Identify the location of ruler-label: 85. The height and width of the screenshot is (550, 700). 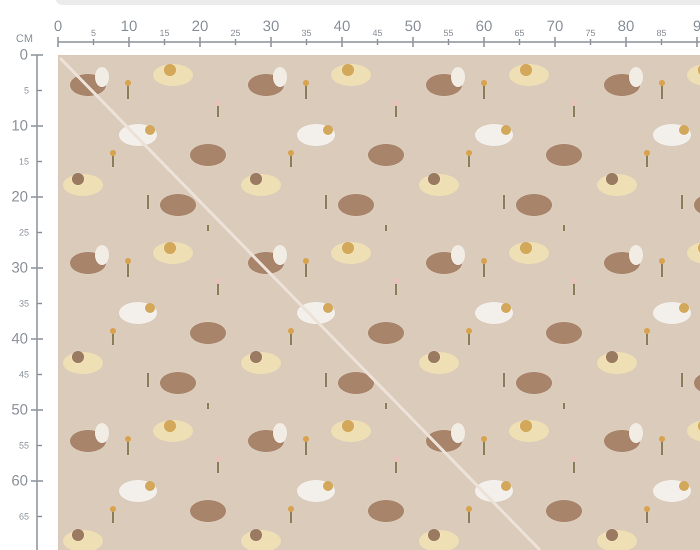
(661, 33).